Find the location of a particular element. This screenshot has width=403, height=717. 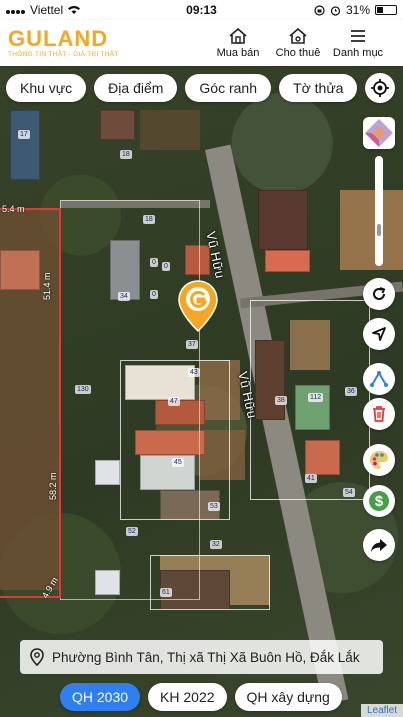

clock: 09:13 is located at coordinates (201, 10).